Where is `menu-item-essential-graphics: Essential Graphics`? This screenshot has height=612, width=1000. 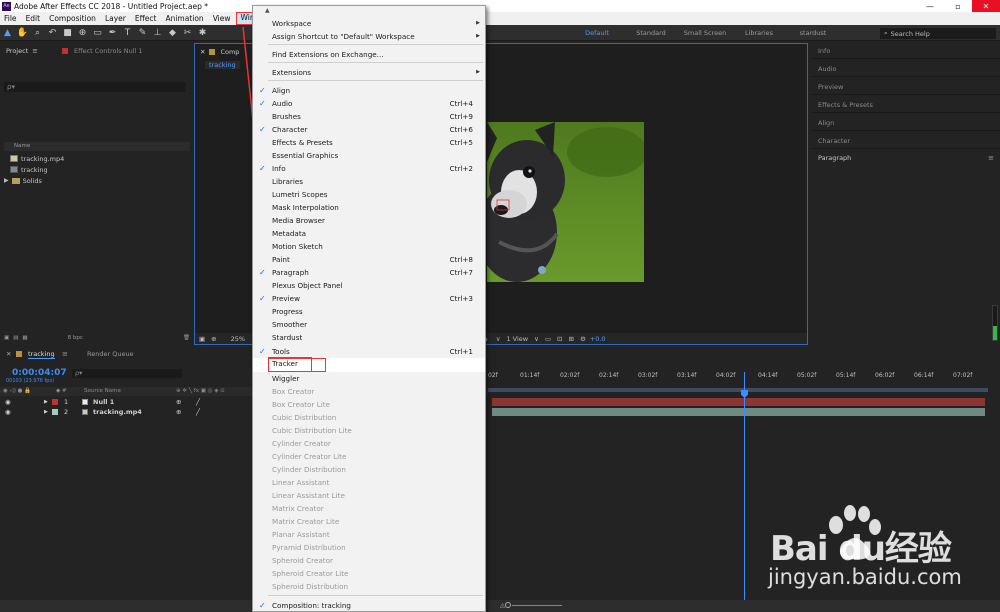
menu-item-essential-graphics: Essential Graphics is located at coordinates (369, 155).